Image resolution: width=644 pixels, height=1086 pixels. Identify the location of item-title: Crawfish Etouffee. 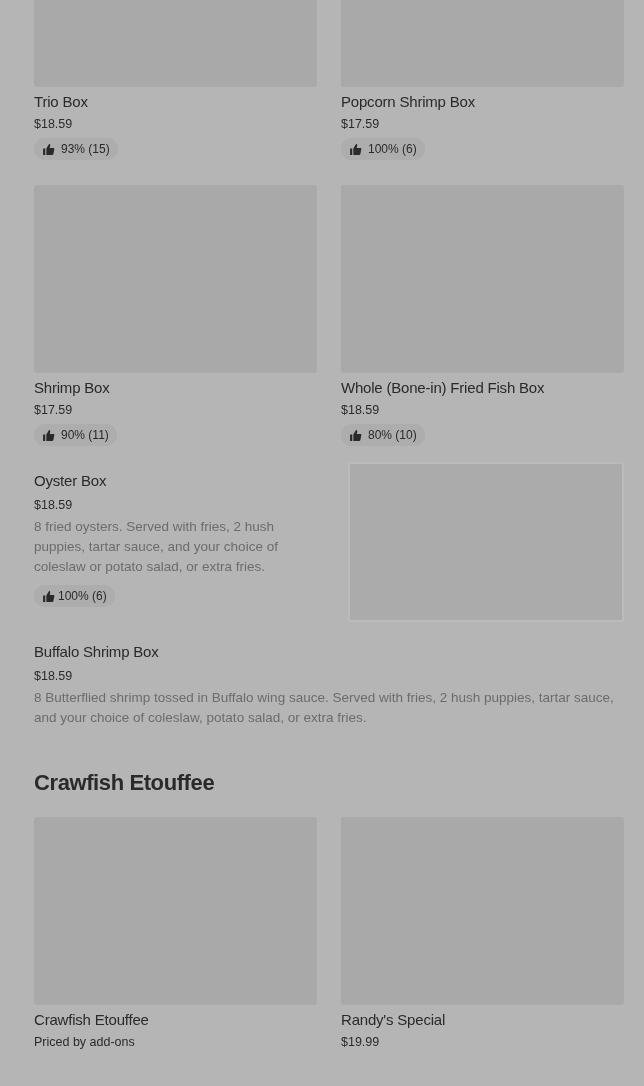
(92, 1020).